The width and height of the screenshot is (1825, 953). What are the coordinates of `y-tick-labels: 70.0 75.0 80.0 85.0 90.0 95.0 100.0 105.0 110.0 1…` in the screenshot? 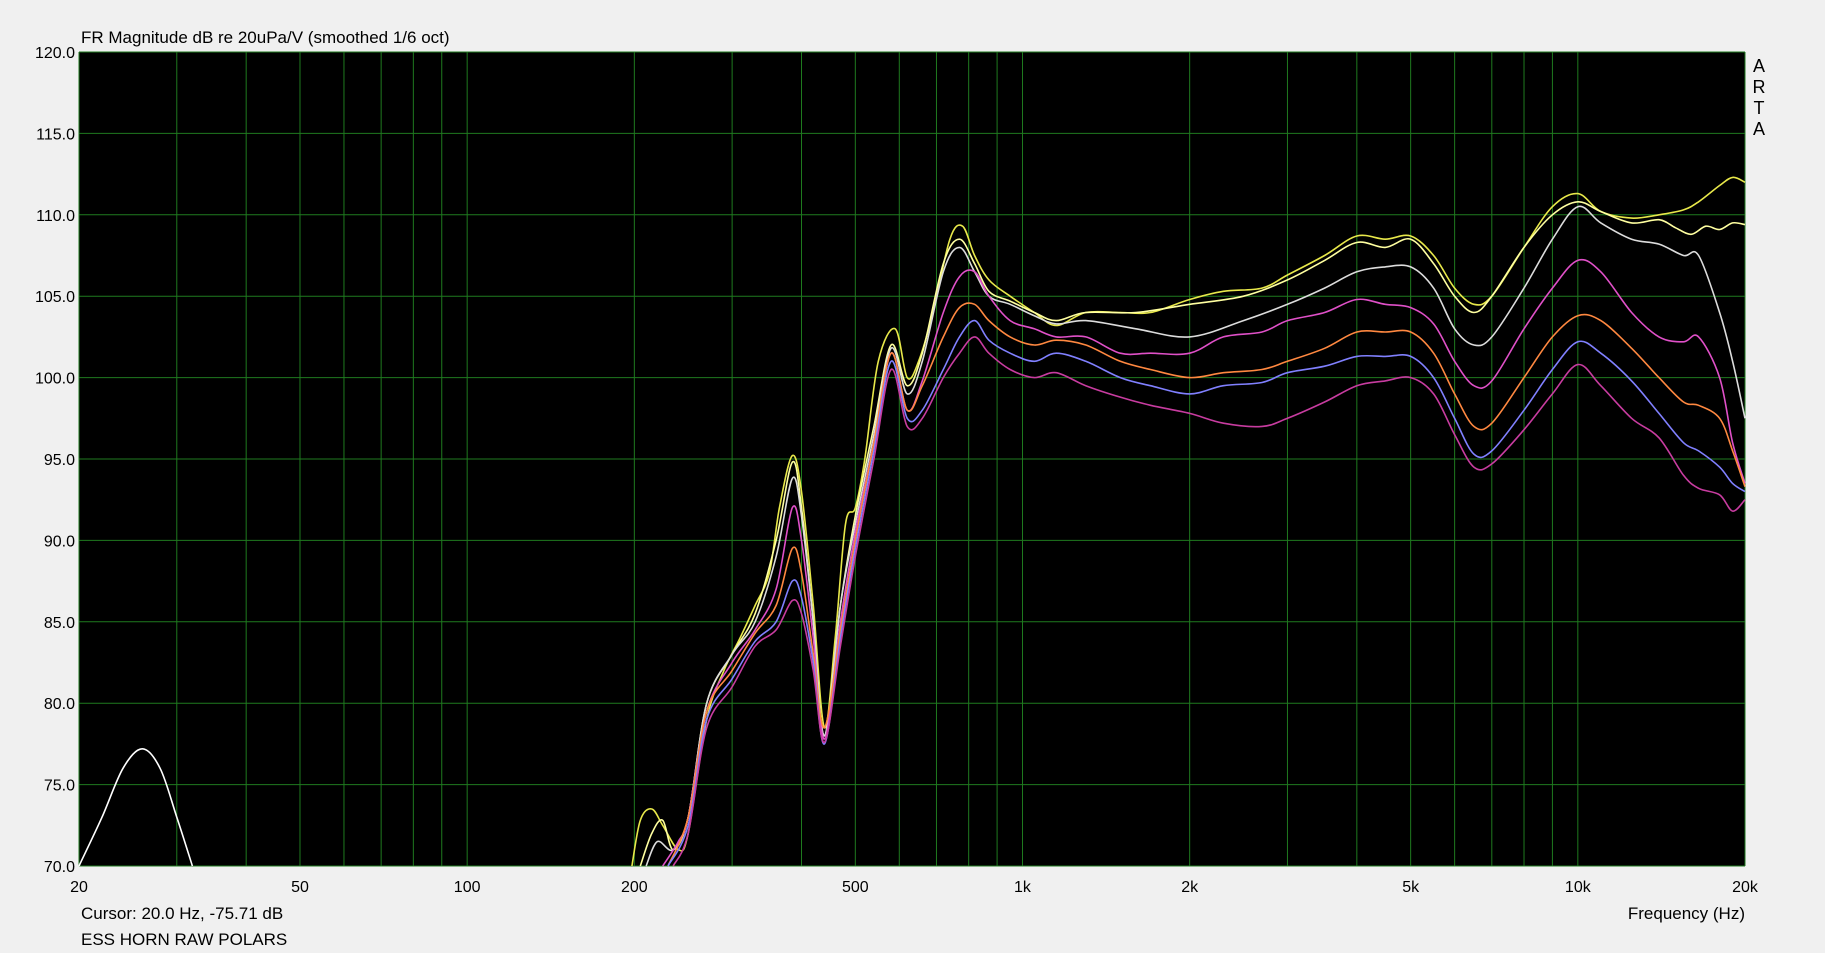 It's located at (55, 460).